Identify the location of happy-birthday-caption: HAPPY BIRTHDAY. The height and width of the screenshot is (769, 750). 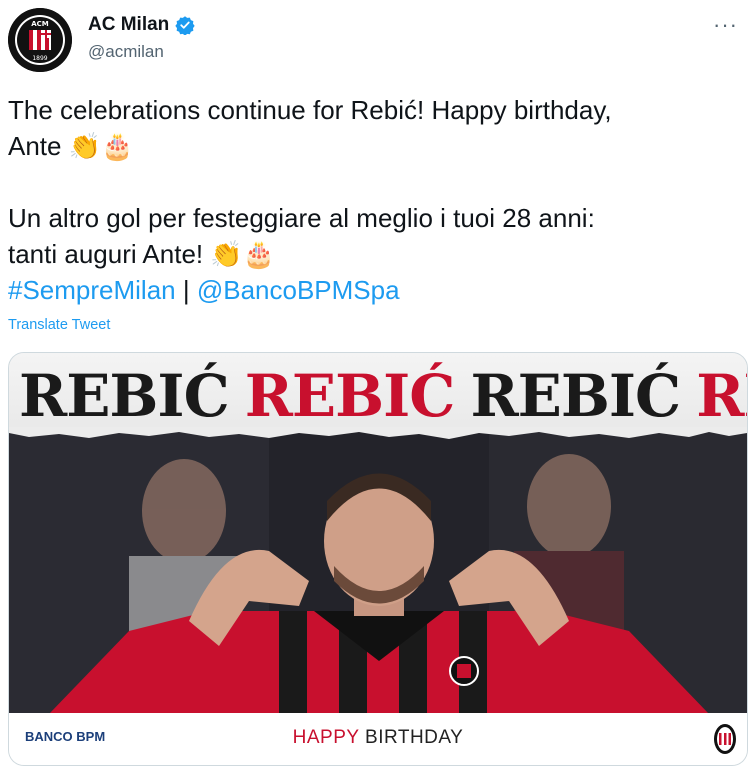
(378, 738).